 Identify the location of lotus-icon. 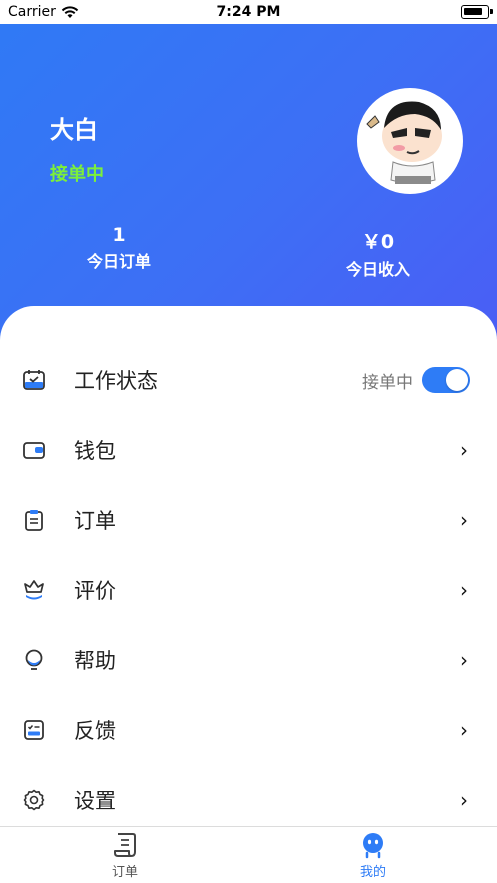
(34, 590).